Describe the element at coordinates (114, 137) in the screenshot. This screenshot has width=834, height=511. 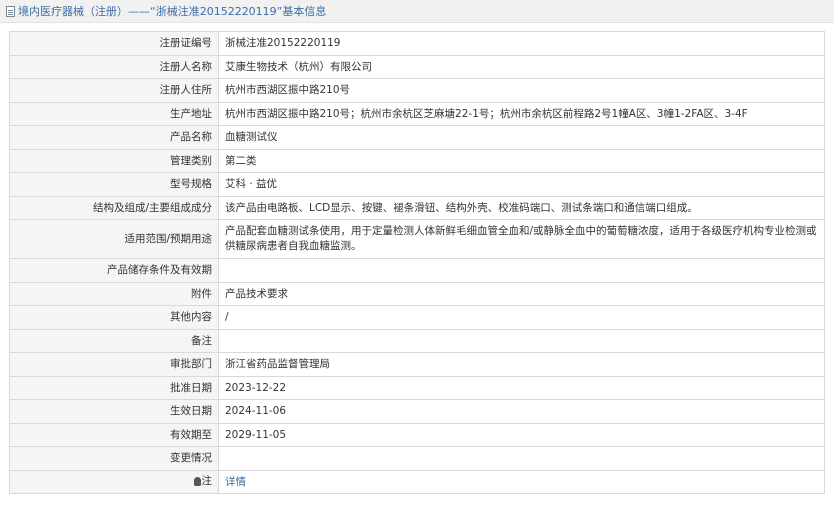
I see `row-label: 产品名称` at that location.